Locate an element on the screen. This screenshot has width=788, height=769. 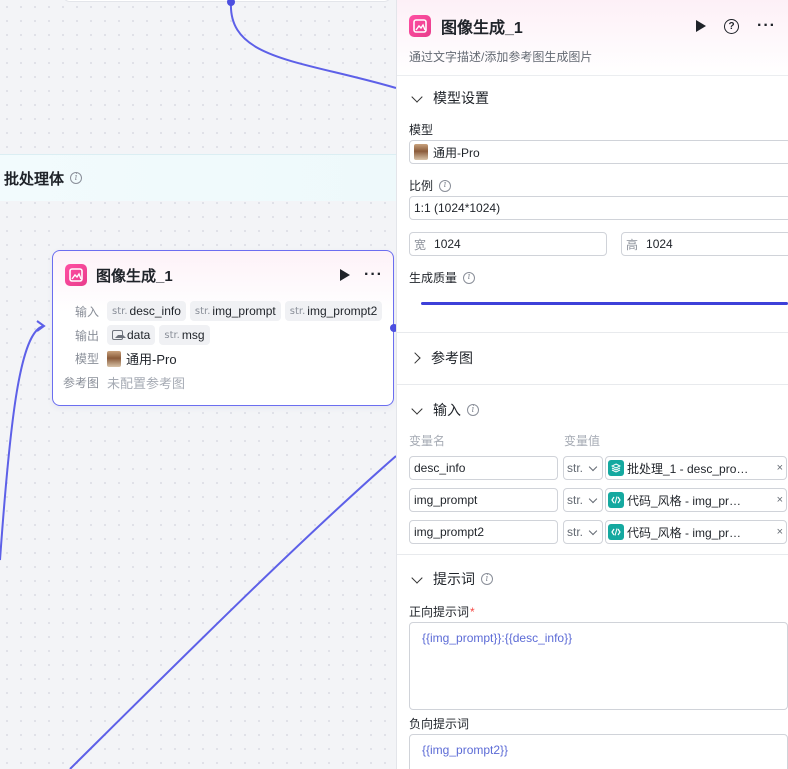
input-var-row: img_prompt2 str. 代码_风格 - img_pr… × is located at coordinates (598, 532).